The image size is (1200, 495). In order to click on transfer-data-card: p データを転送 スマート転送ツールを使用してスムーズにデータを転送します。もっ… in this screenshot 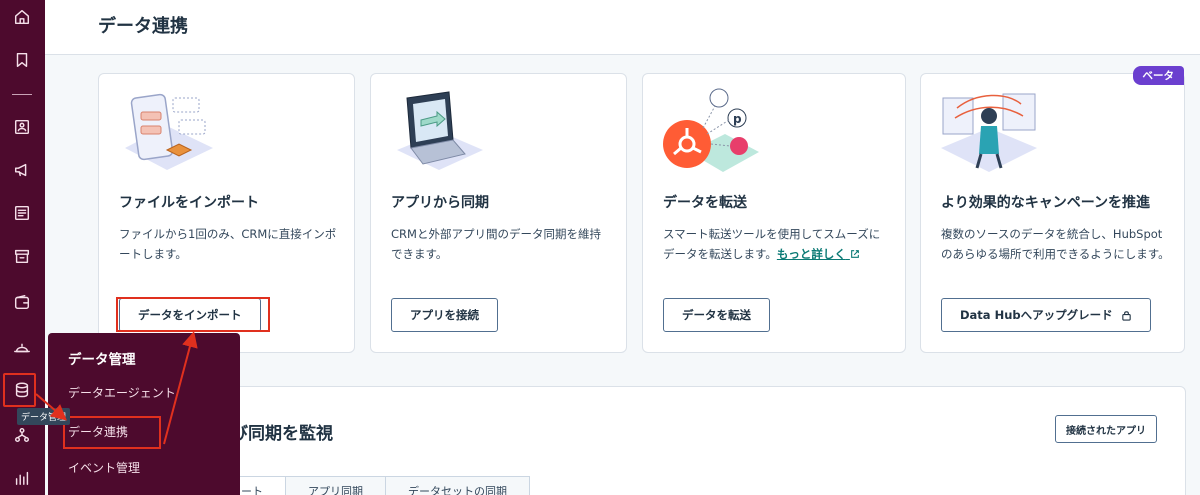, I will do `click(774, 213)`.